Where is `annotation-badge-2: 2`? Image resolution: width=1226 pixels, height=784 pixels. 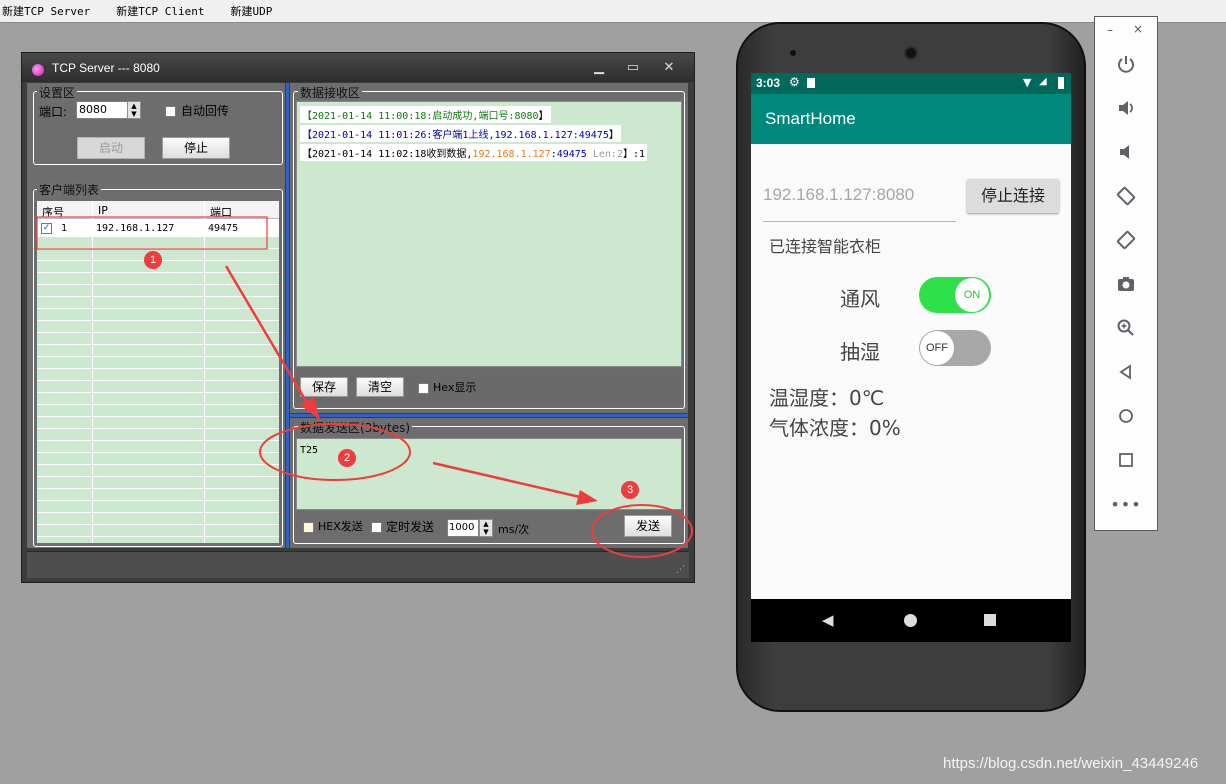
annotation-badge-2: 2 is located at coordinates (347, 458).